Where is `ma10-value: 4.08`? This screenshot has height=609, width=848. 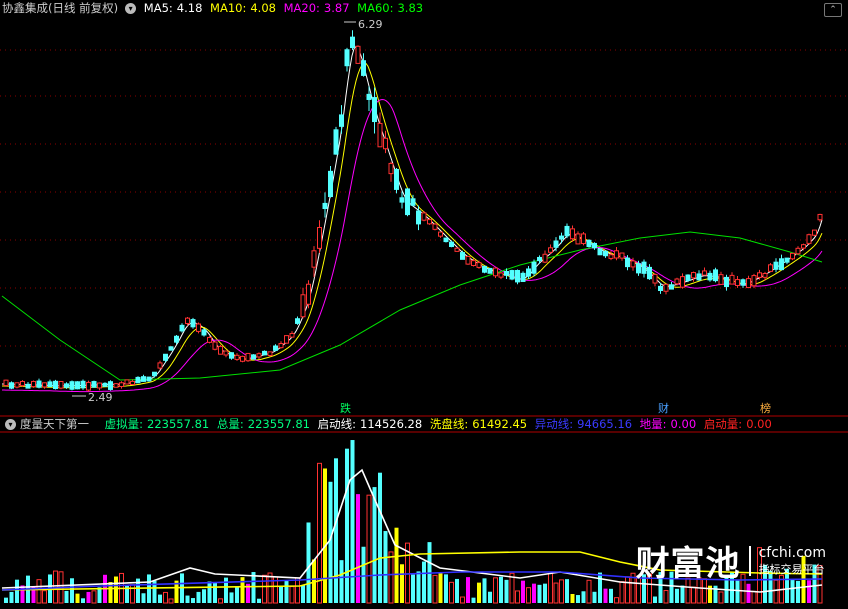
ma10-value: 4.08 is located at coordinates (263, 8).